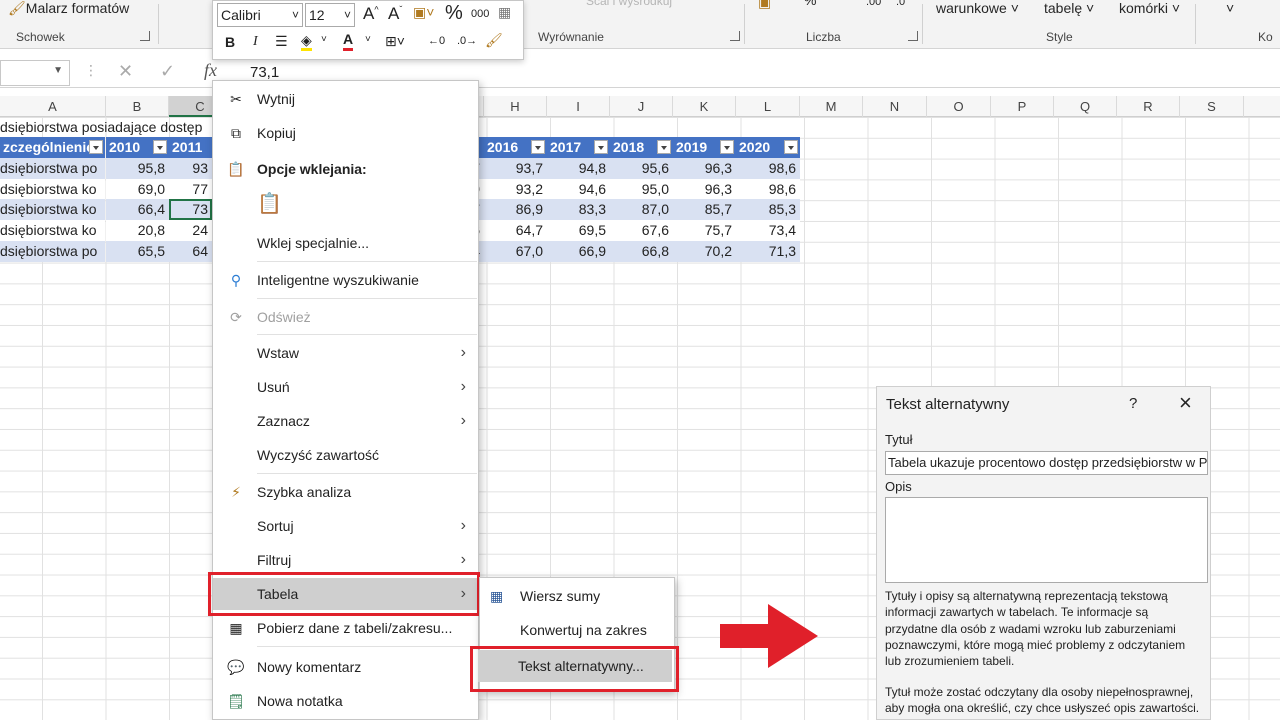  Describe the element at coordinates (641, 147) in the screenshot. I see `table-header-cell: 2018` at that location.